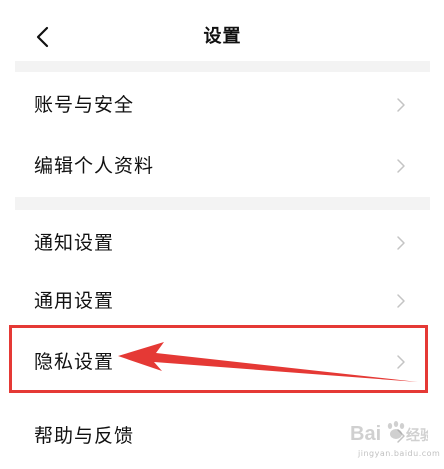 The height and width of the screenshot is (469, 444). Describe the element at coordinates (222, 436) in the screenshot. I see `settings-item-help-feedback: 帮助与反馈` at that location.